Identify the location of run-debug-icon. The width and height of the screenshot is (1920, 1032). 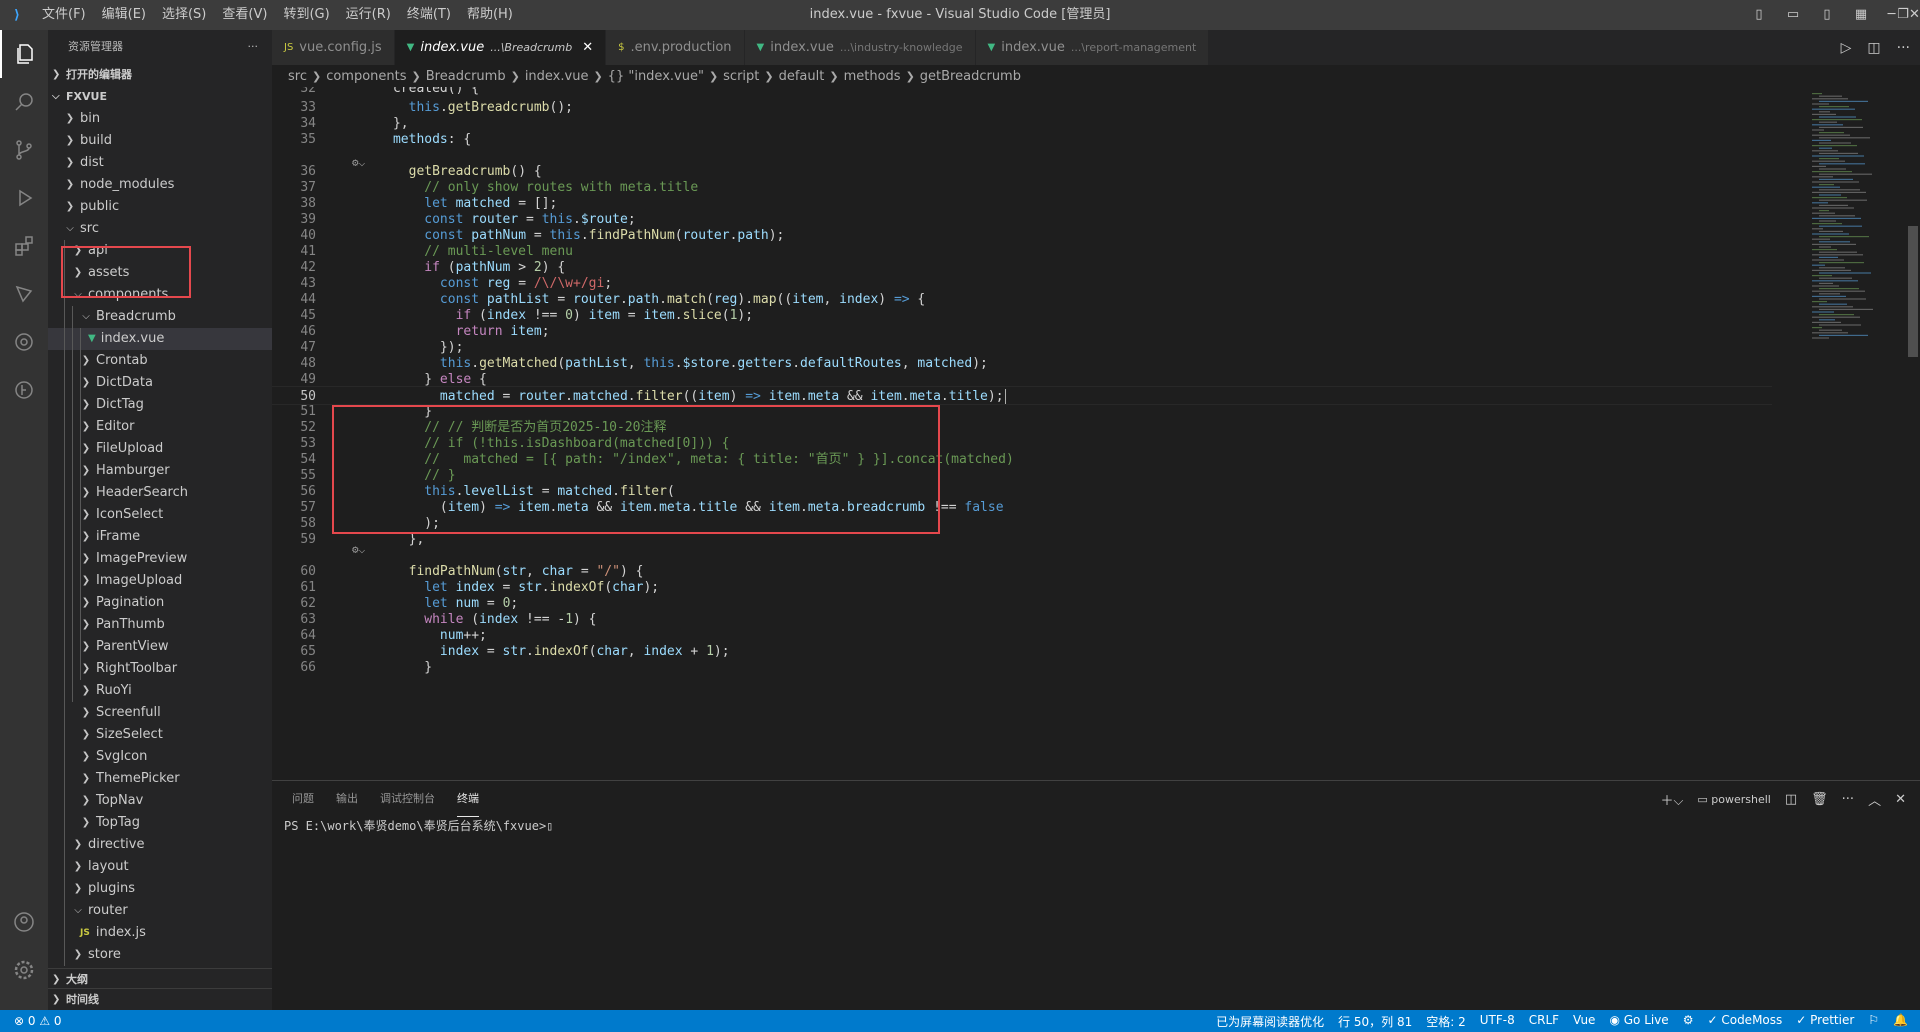
(24, 198).